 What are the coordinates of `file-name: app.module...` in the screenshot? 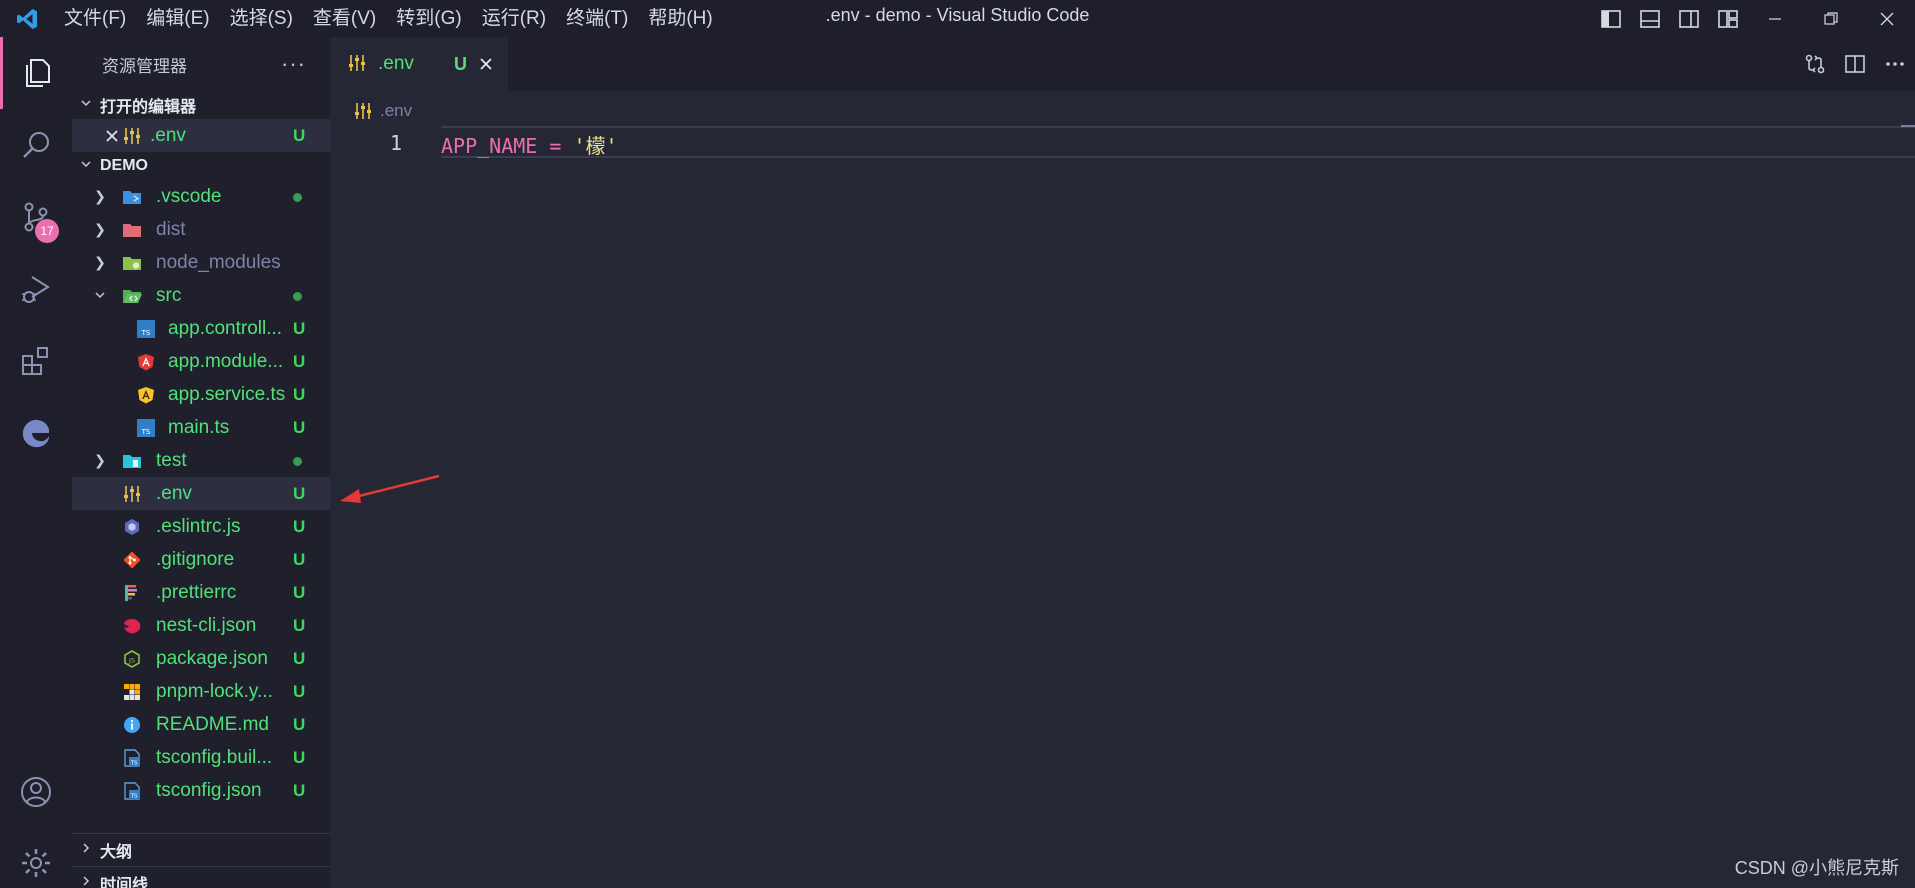 It's located at (226, 361).